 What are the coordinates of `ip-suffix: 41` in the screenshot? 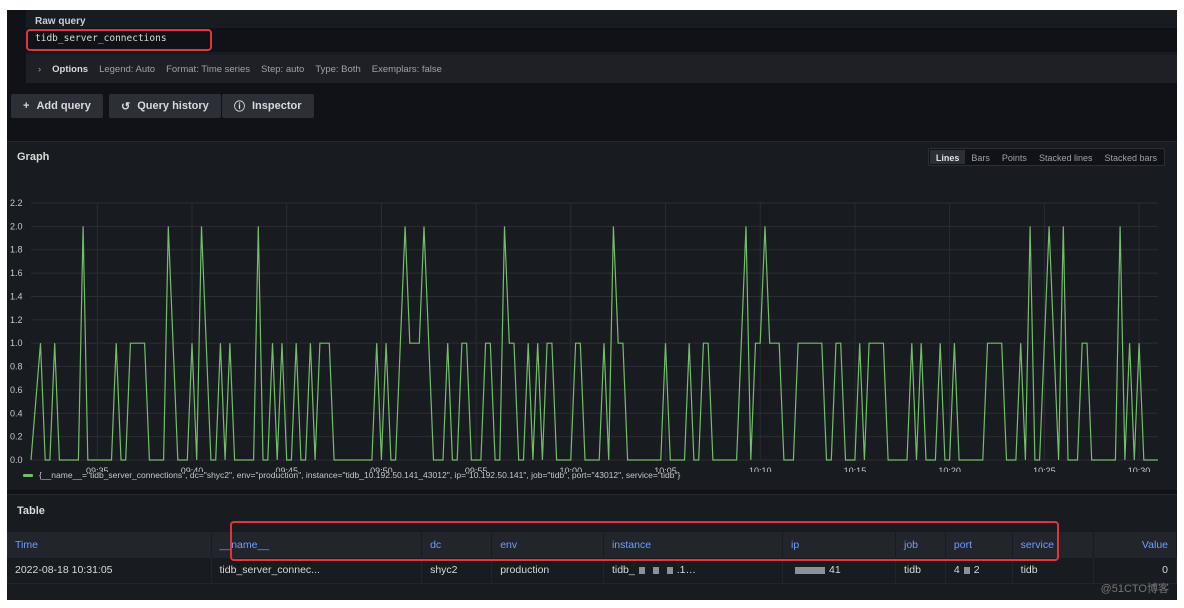 It's located at (835, 570).